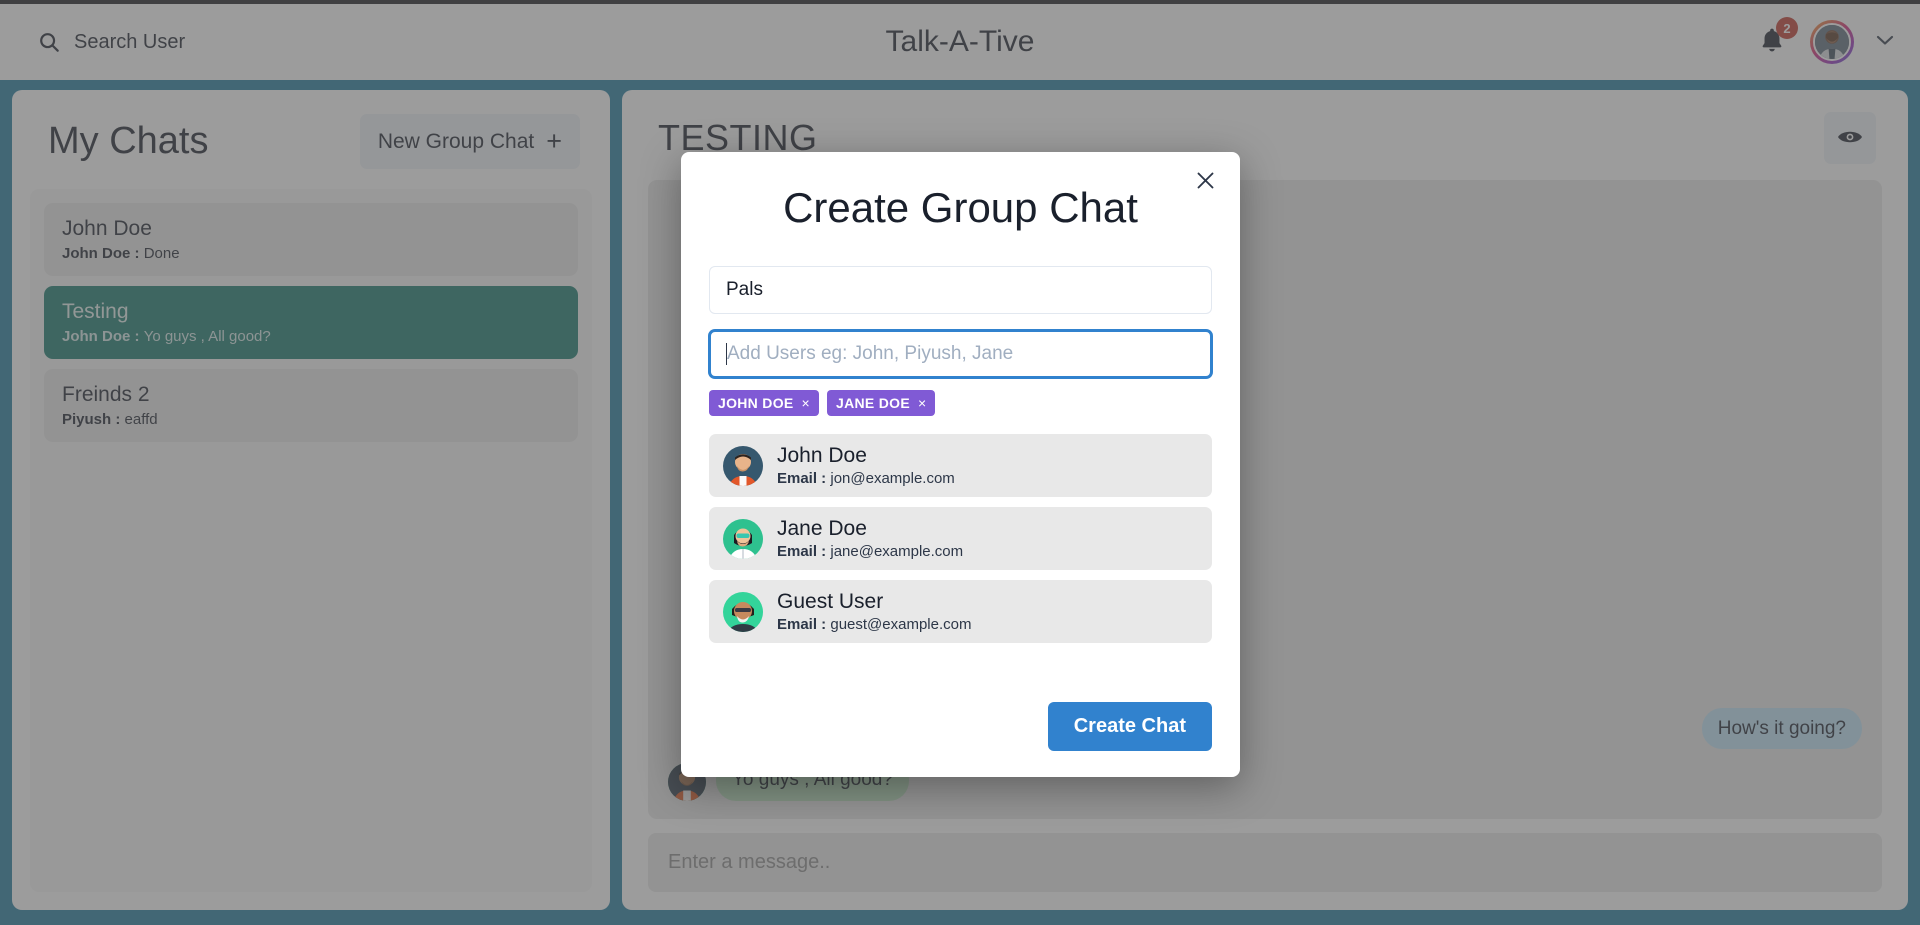  I want to click on add-users-input, so click(960, 354).